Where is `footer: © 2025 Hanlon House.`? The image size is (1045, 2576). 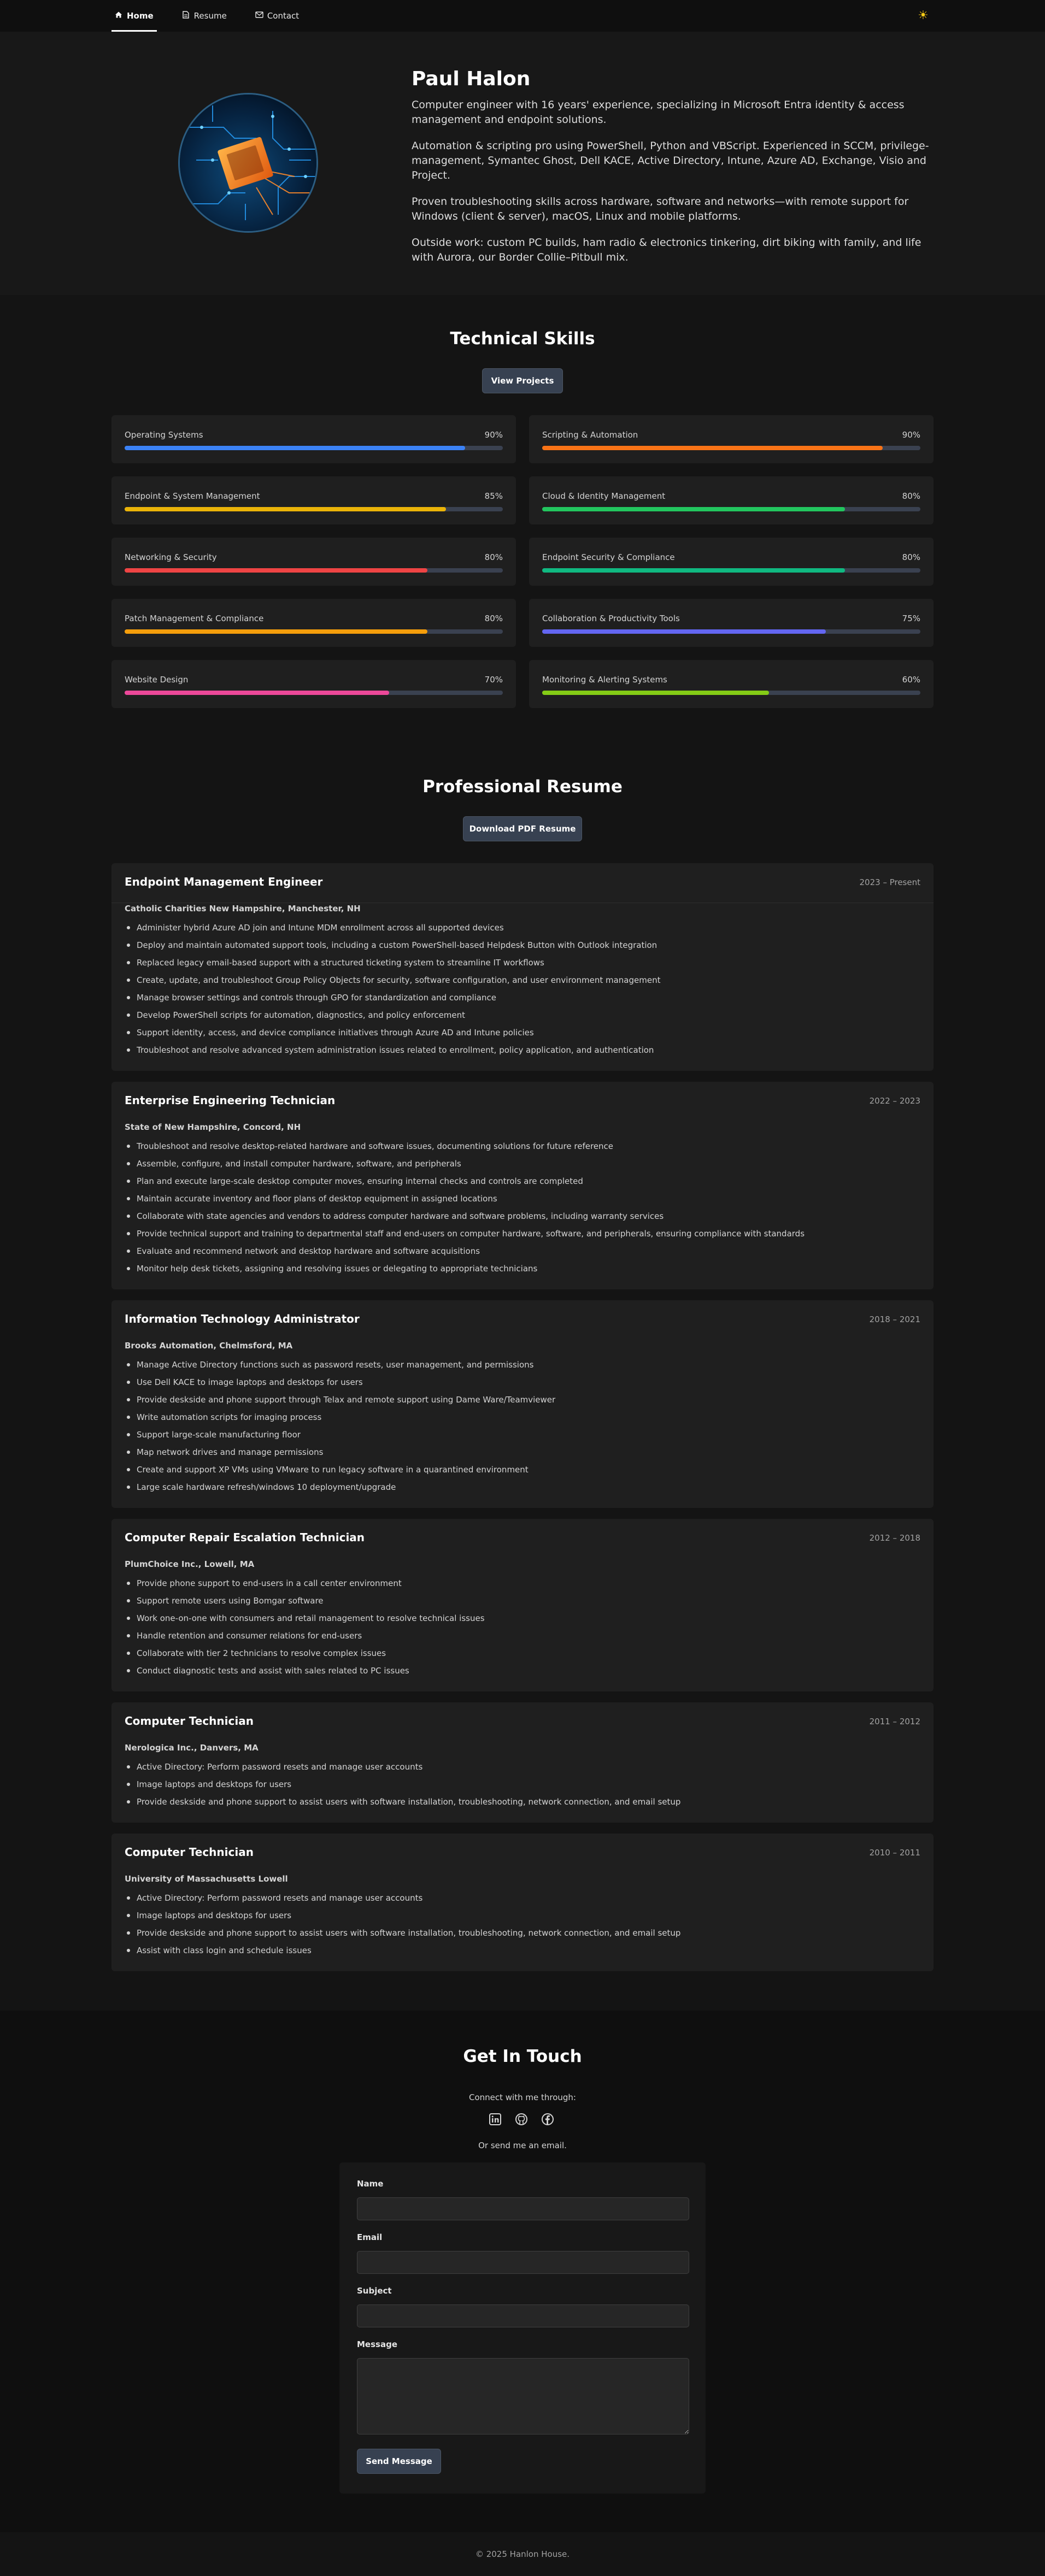
footer: © 2025 Hanlon House. is located at coordinates (522, 2554).